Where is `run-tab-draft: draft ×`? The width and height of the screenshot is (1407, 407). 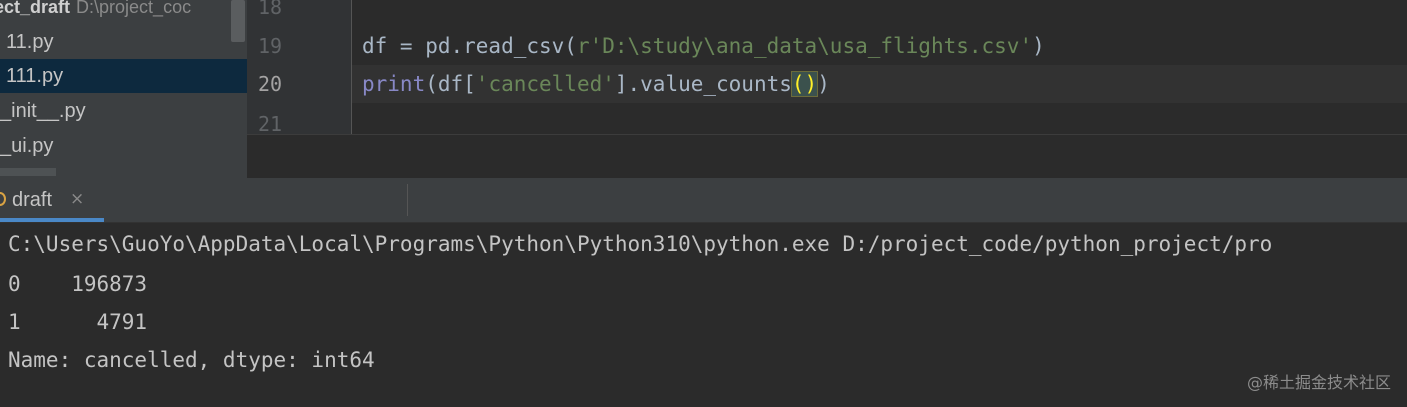 run-tab-draft: draft × is located at coordinates (52, 200).